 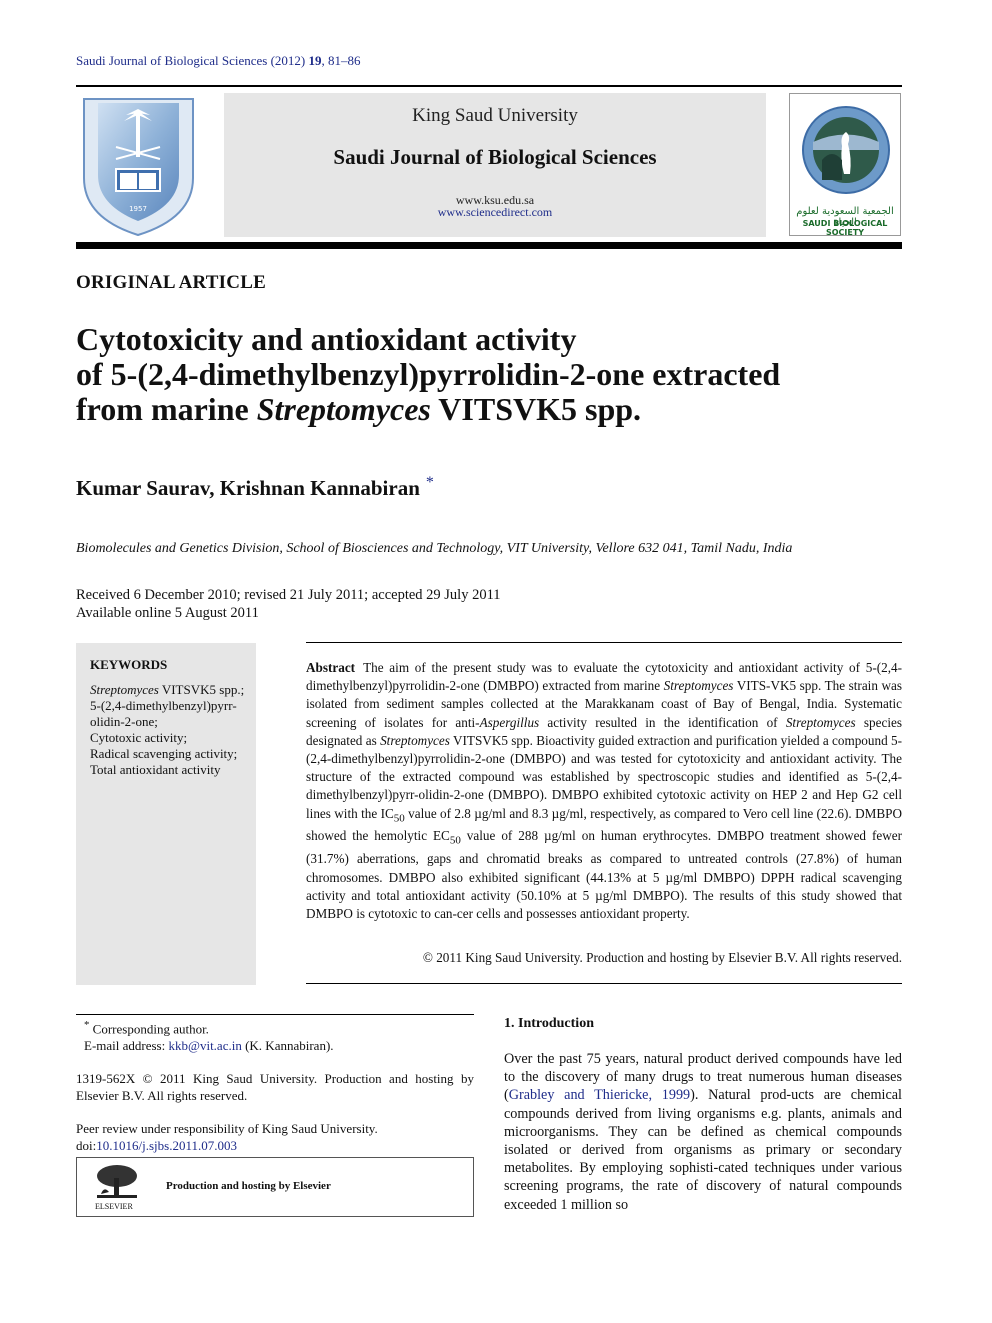 I want to click on elsevier-tree-icon, so click(x=117, y=1181).